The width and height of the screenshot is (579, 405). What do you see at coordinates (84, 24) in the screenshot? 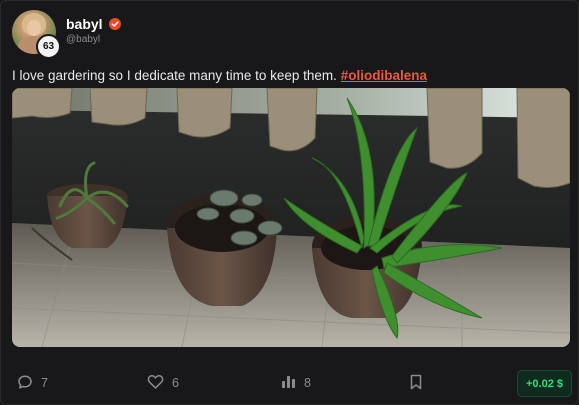
I see `author-name: babyl` at bounding box center [84, 24].